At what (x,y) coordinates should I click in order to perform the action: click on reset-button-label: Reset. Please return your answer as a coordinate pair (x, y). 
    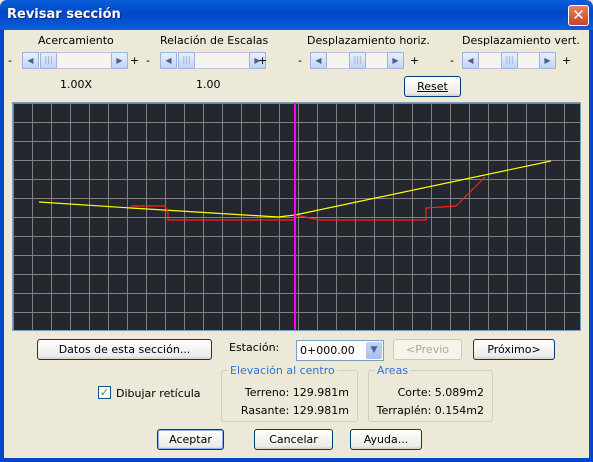
    Looking at the image, I should click on (432, 86).